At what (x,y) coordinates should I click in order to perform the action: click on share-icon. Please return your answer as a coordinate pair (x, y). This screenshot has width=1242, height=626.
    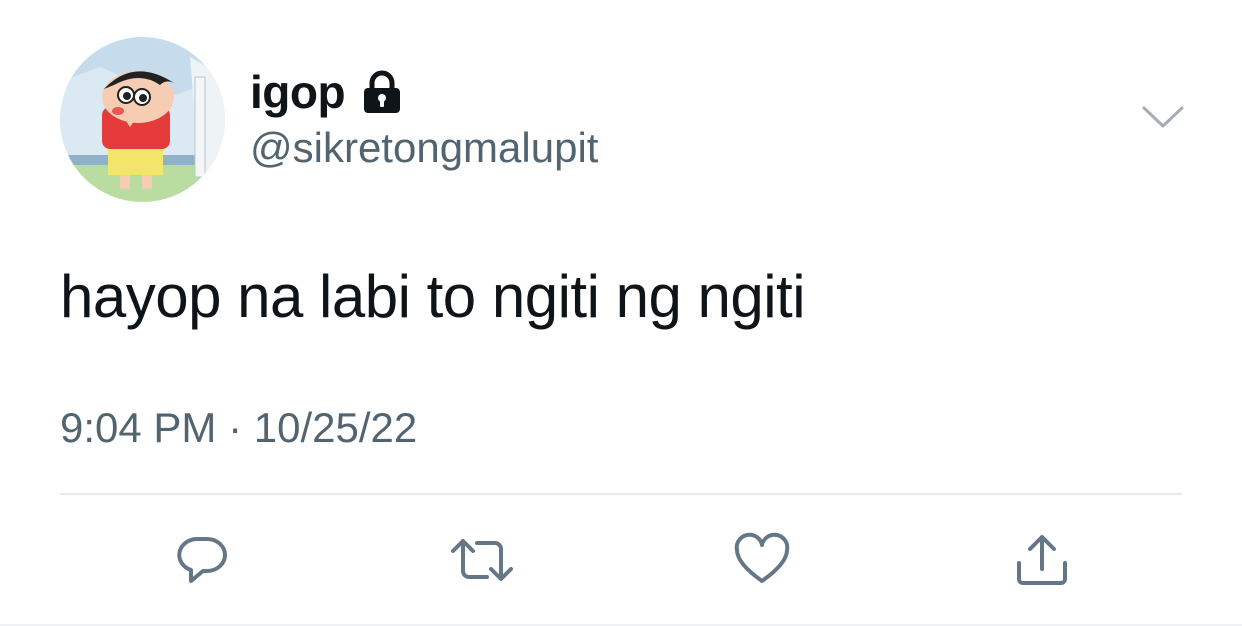
    Looking at the image, I should click on (1042, 560).